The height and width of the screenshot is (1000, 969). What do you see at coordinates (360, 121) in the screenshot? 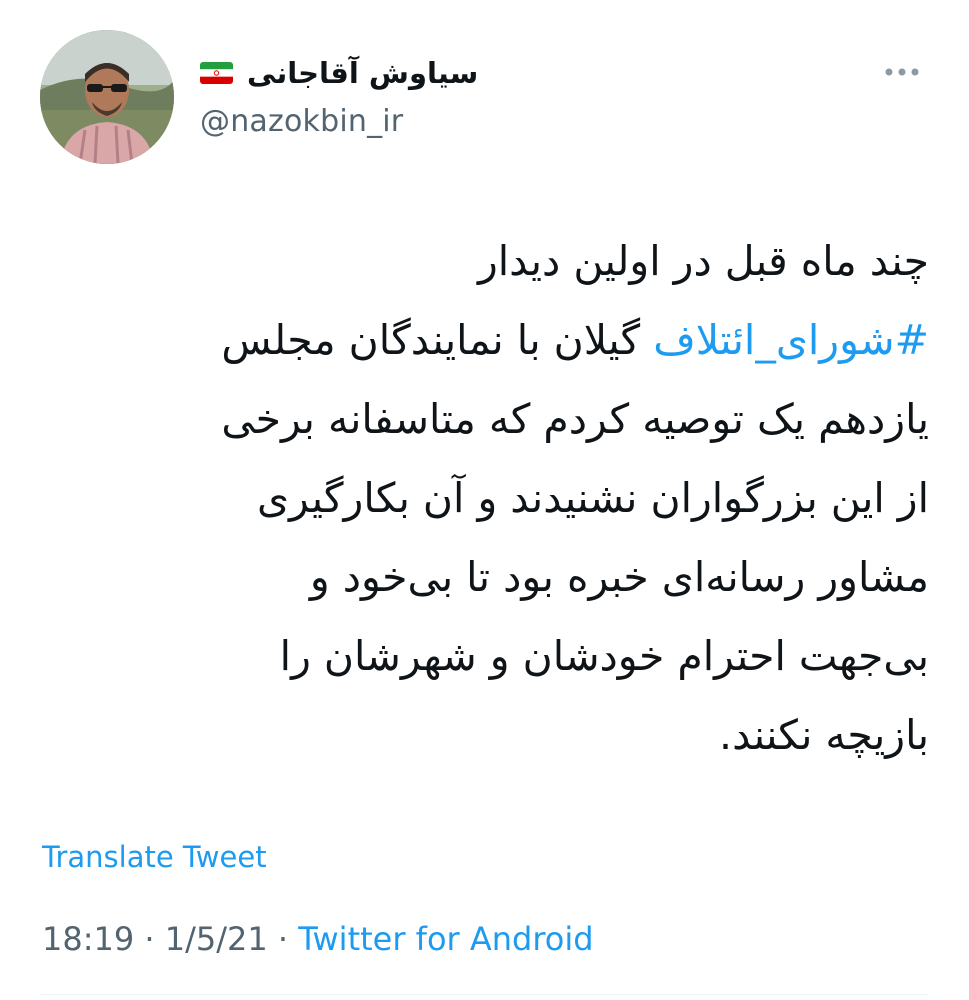
I see `user-handle: @nazokbin_ir` at bounding box center [360, 121].